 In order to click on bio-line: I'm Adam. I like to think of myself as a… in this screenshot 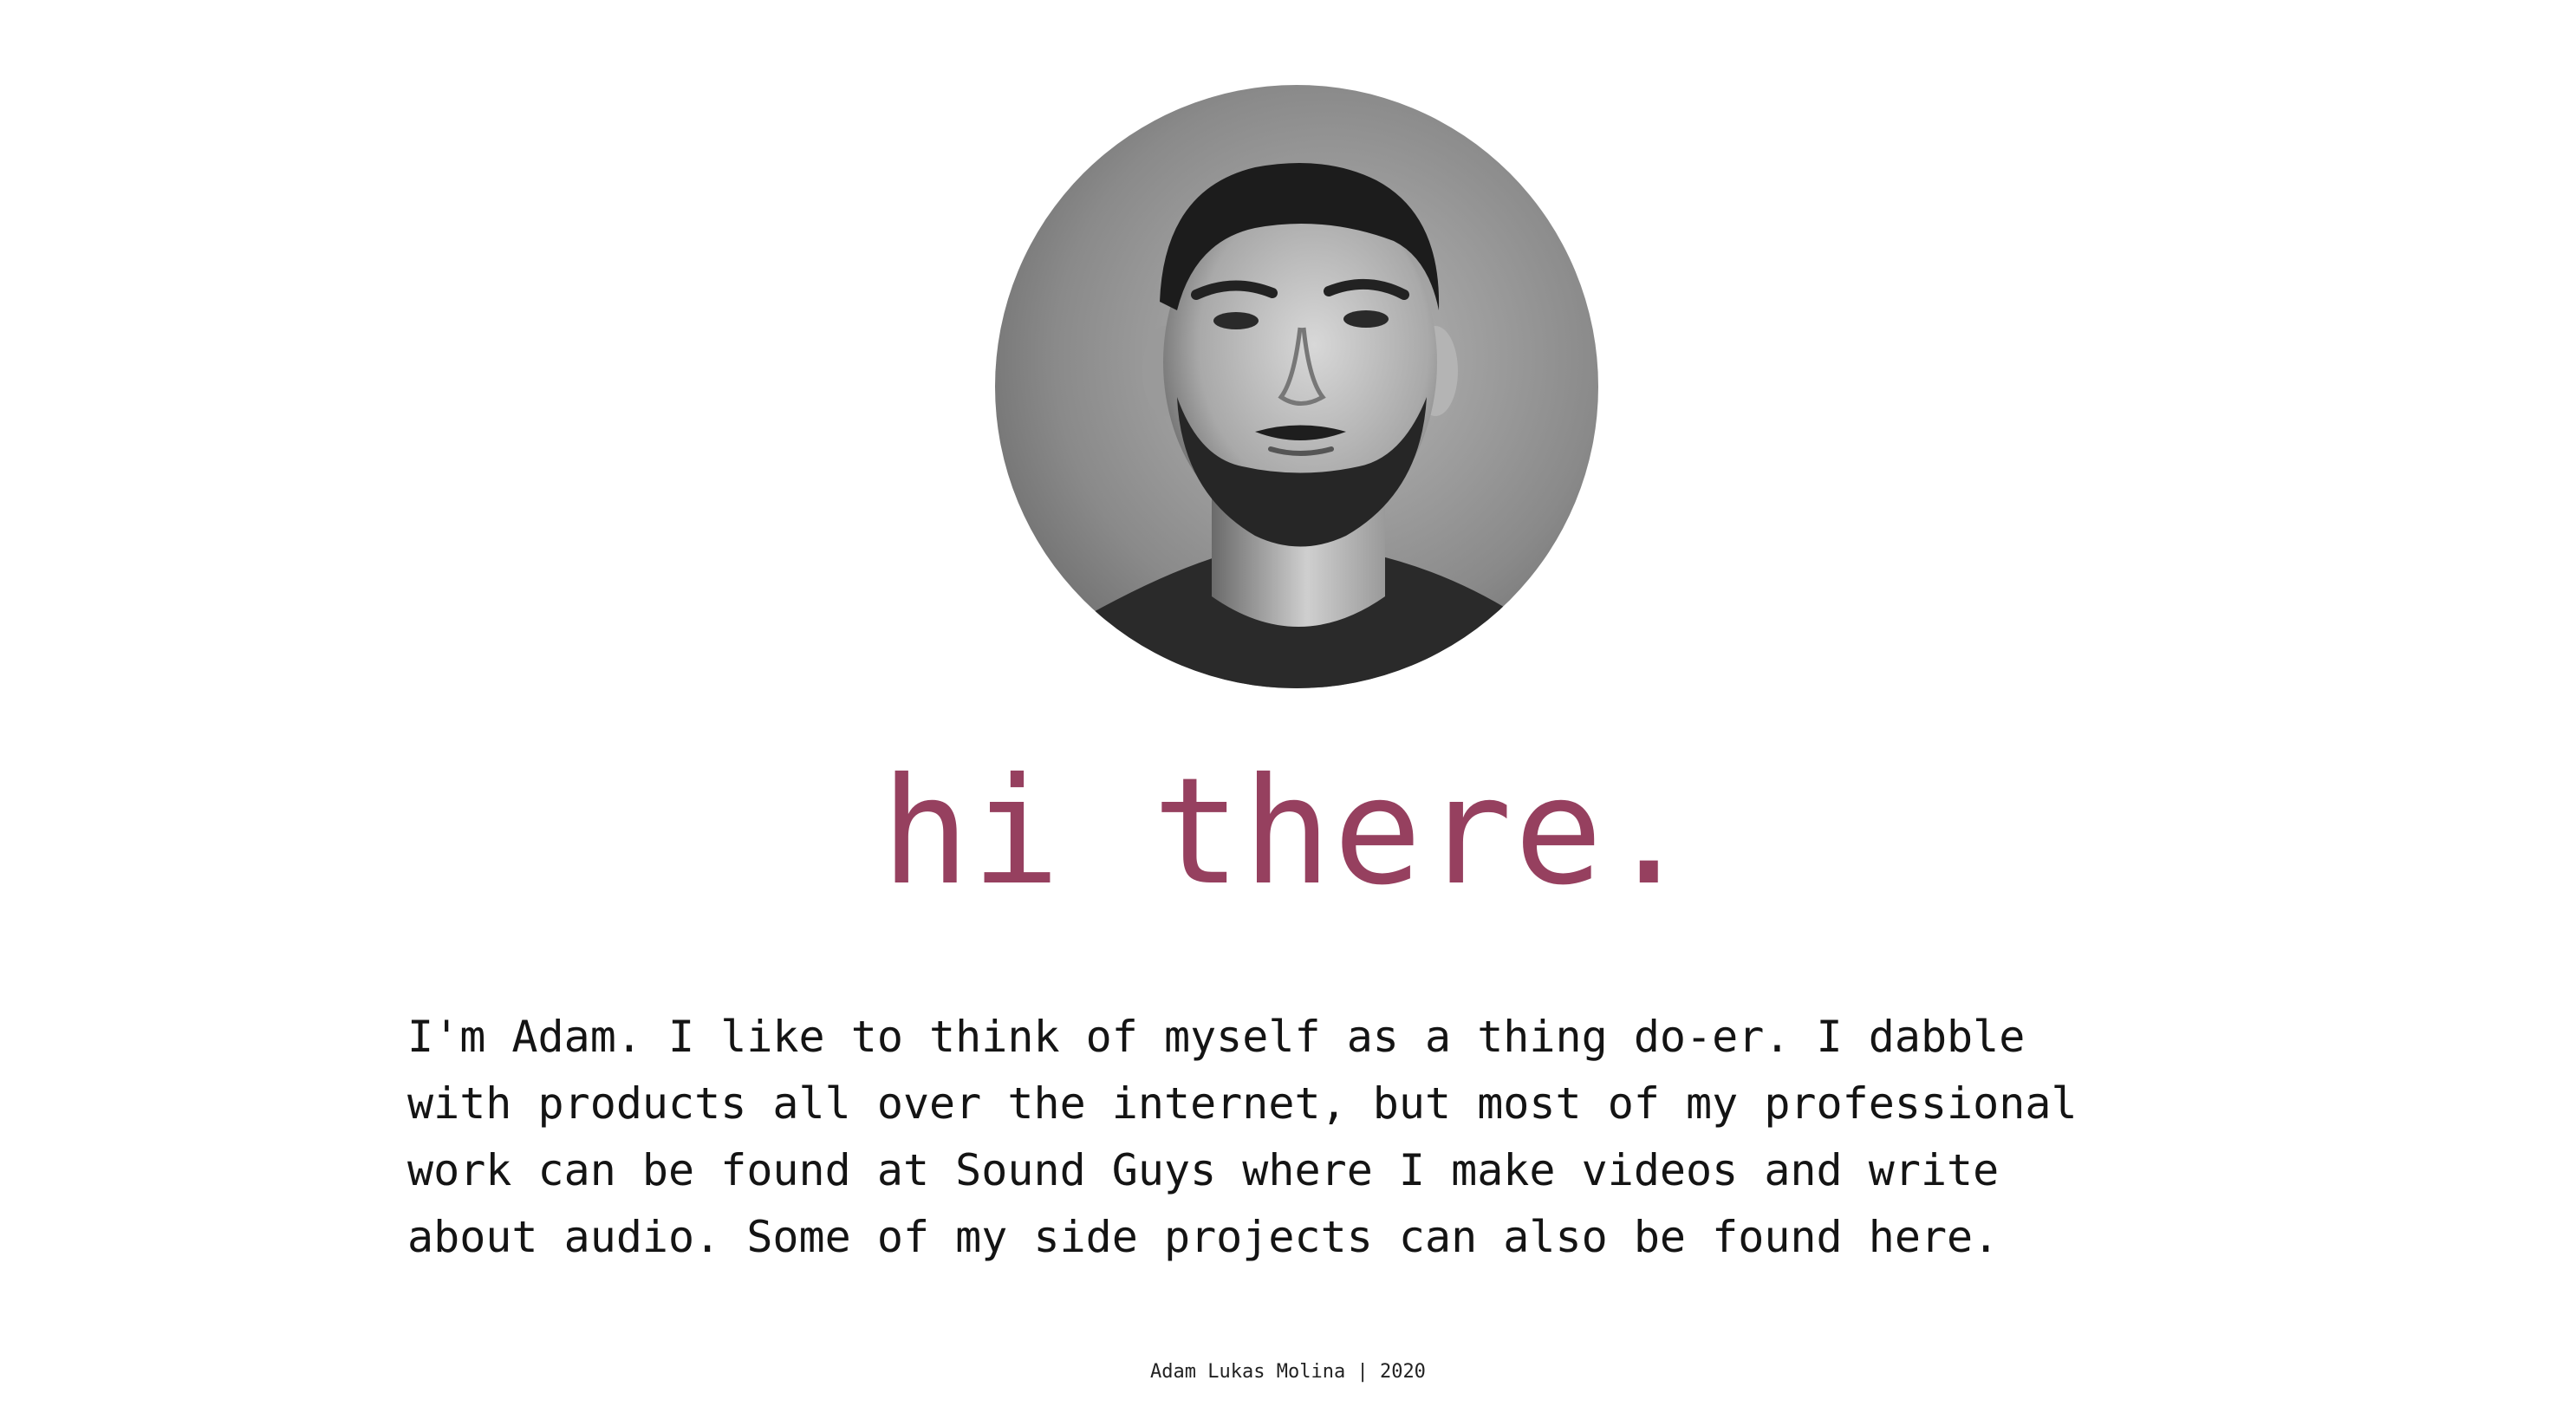, I will do `click(1216, 1037)`.